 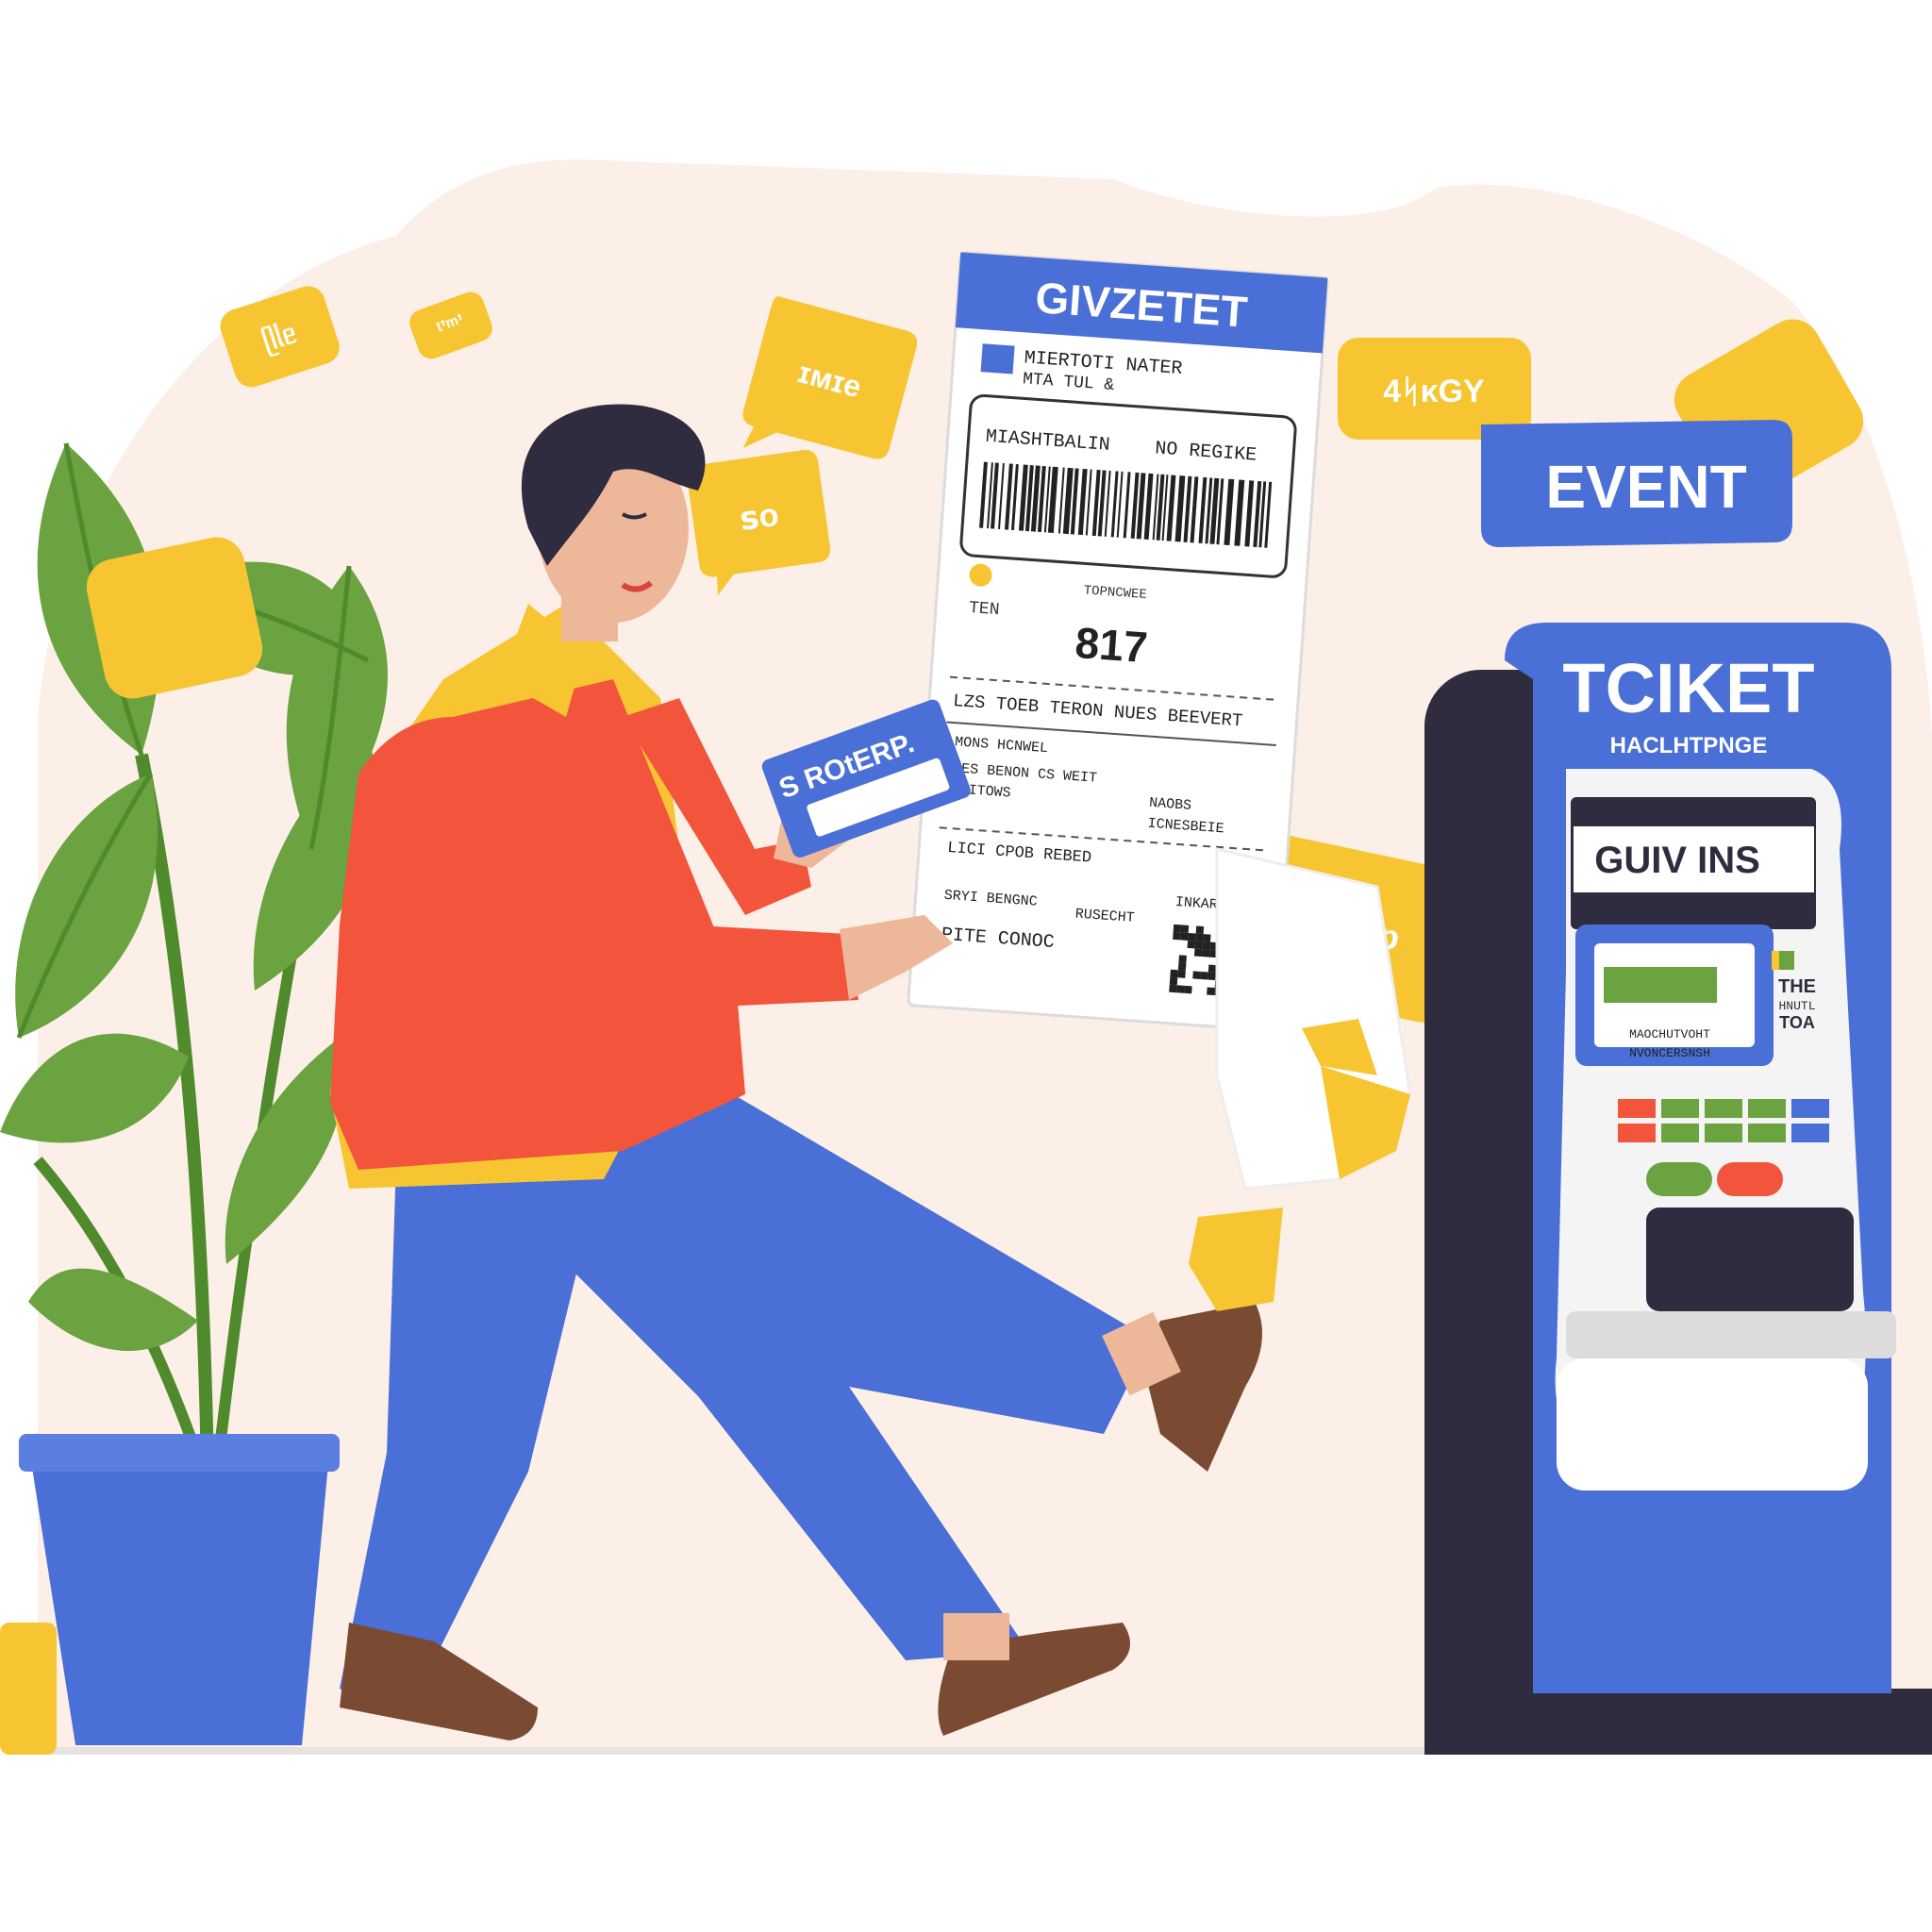 What do you see at coordinates (1645, 487) in the screenshot?
I see `event-tag-label: EVENT` at bounding box center [1645, 487].